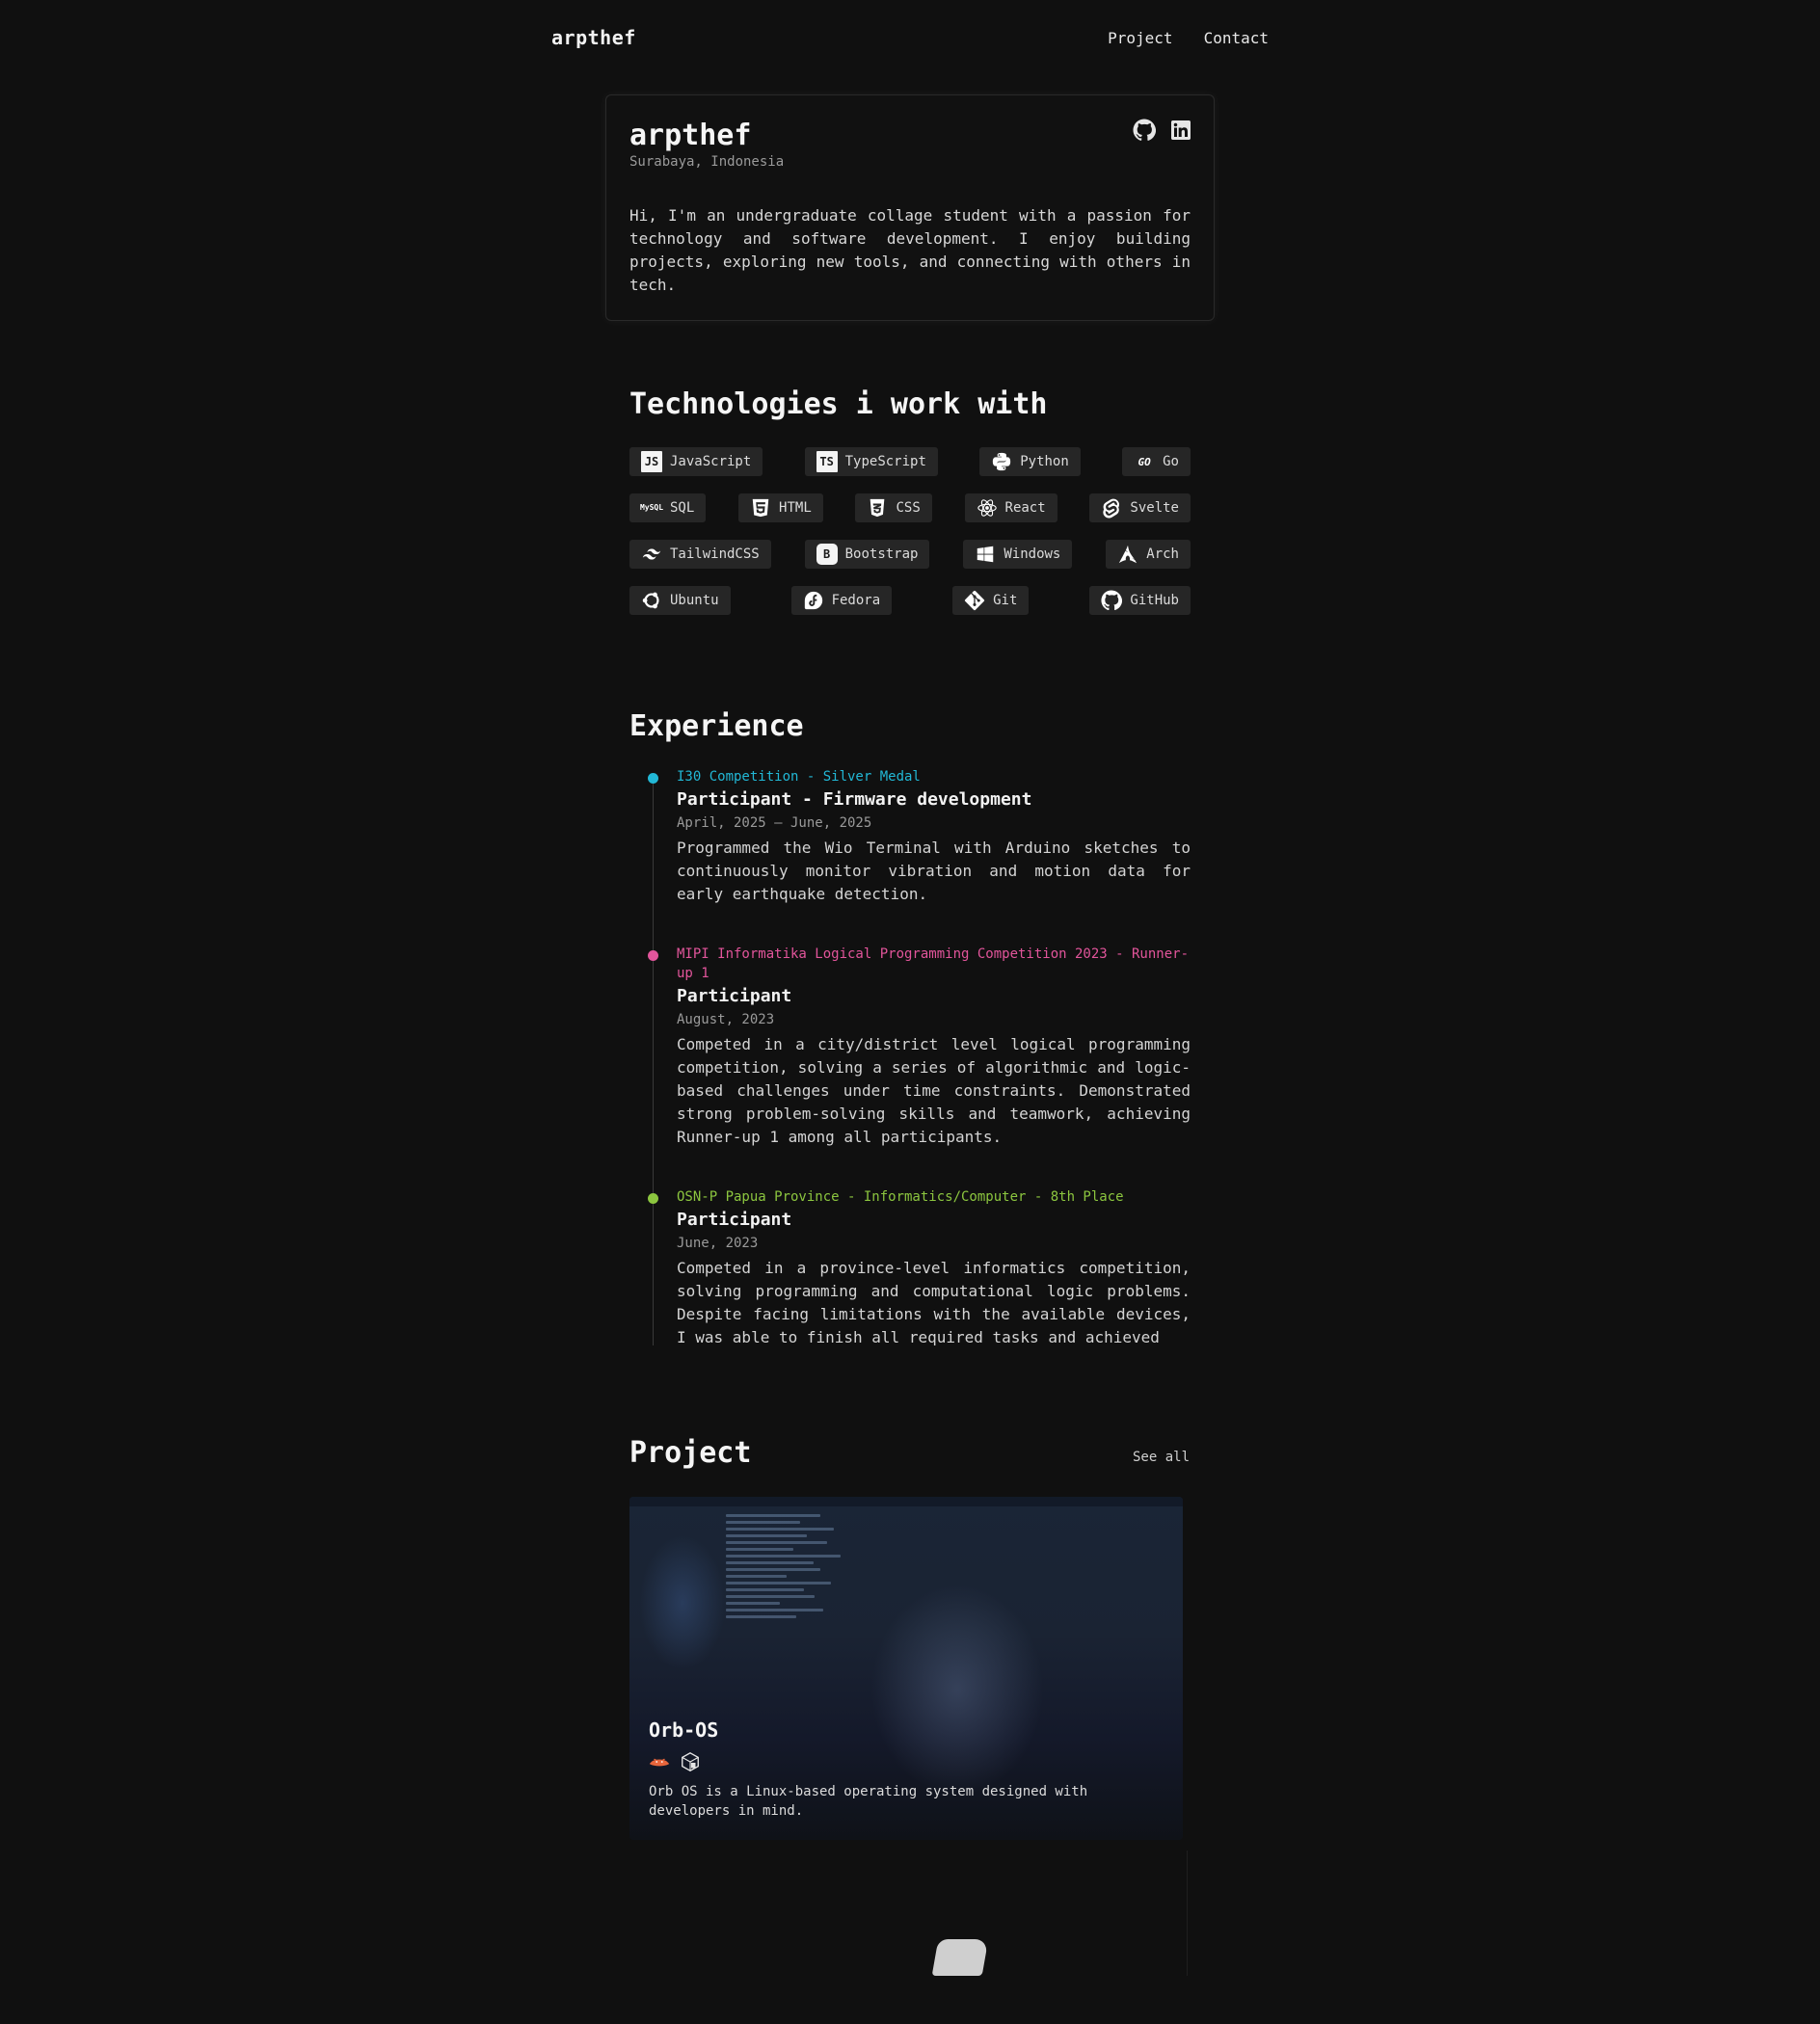 The height and width of the screenshot is (2024, 1820). What do you see at coordinates (691, 1761) in the screenshot?
I see `package-icon` at bounding box center [691, 1761].